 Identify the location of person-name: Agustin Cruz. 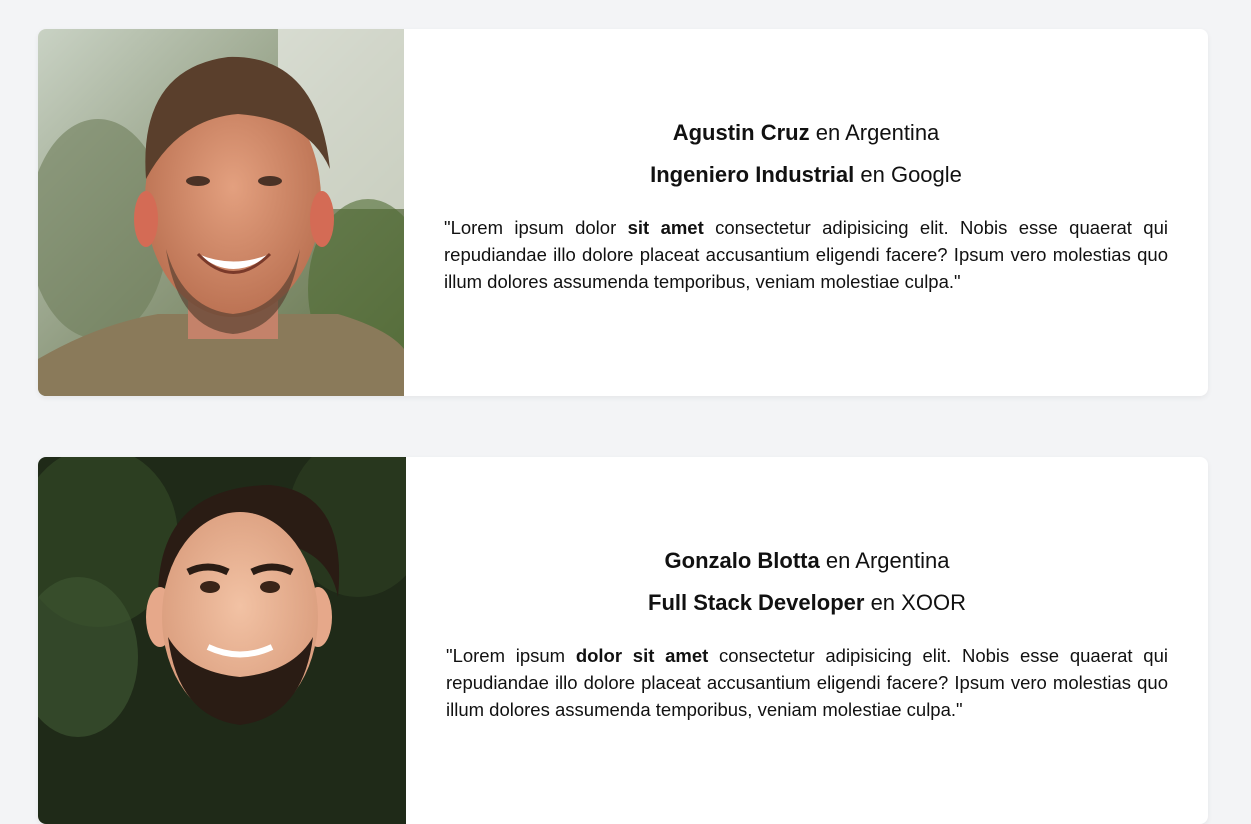
(741, 132).